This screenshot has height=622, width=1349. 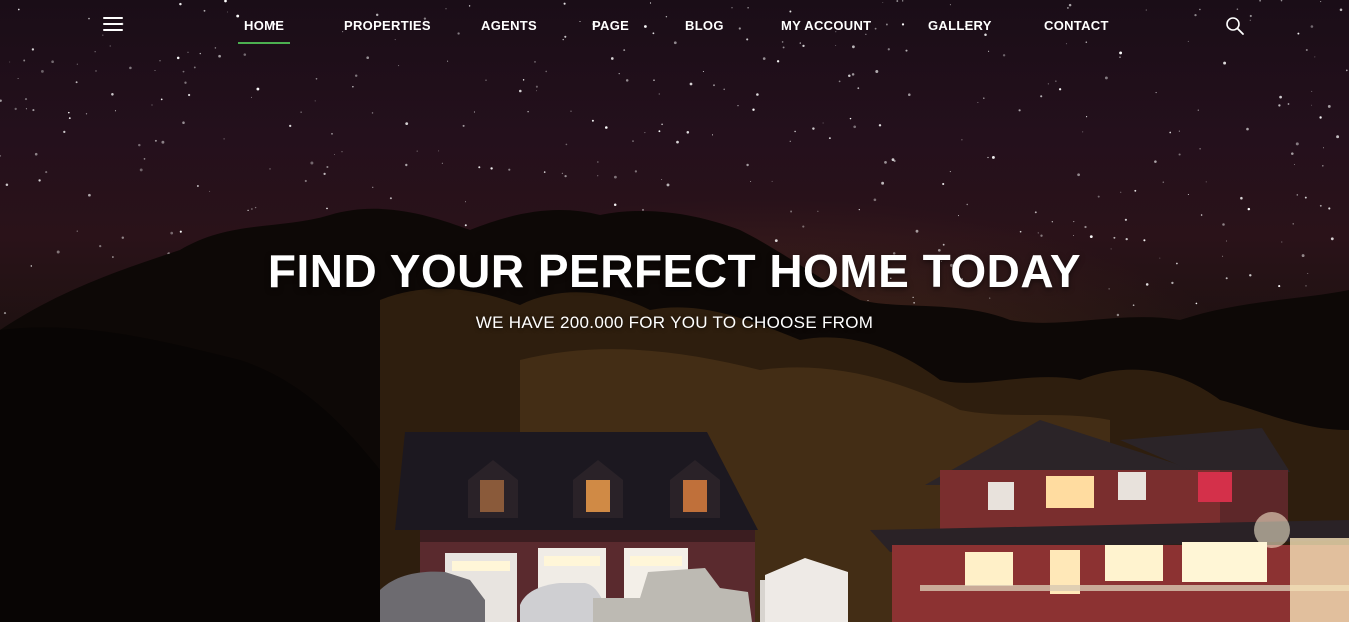 What do you see at coordinates (1076, 28) in the screenshot?
I see `nav-item-contact: CONTACT` at bounding box center [1076, 28].